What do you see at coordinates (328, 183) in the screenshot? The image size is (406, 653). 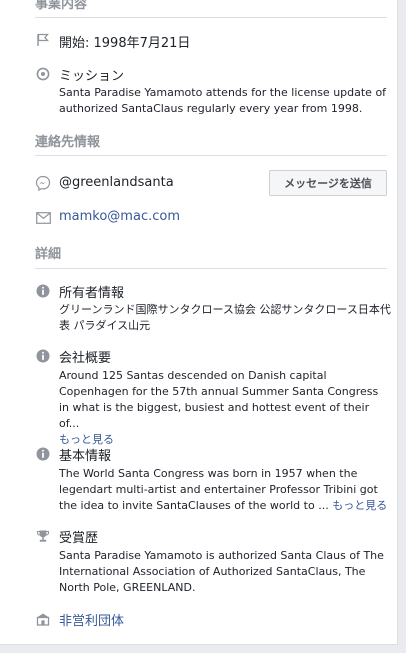 I see `send-message-button: メッセージを送信` at bounding box center [328, 183].